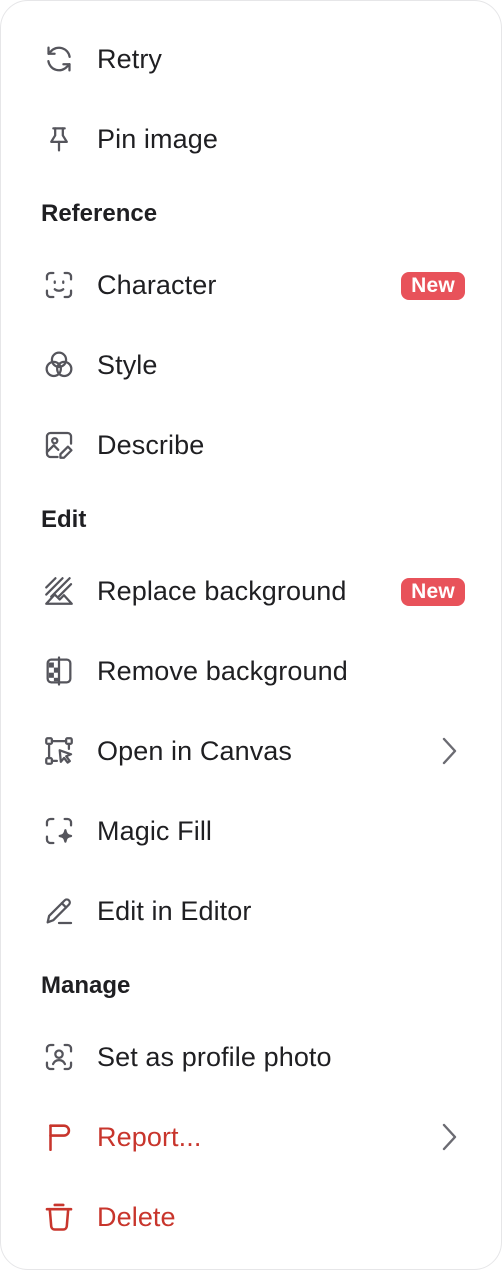 The height and width of the screenshot is (1270, 502). I want to click on edit-in-editor-label: Edit in Editor, so click(174, 910).